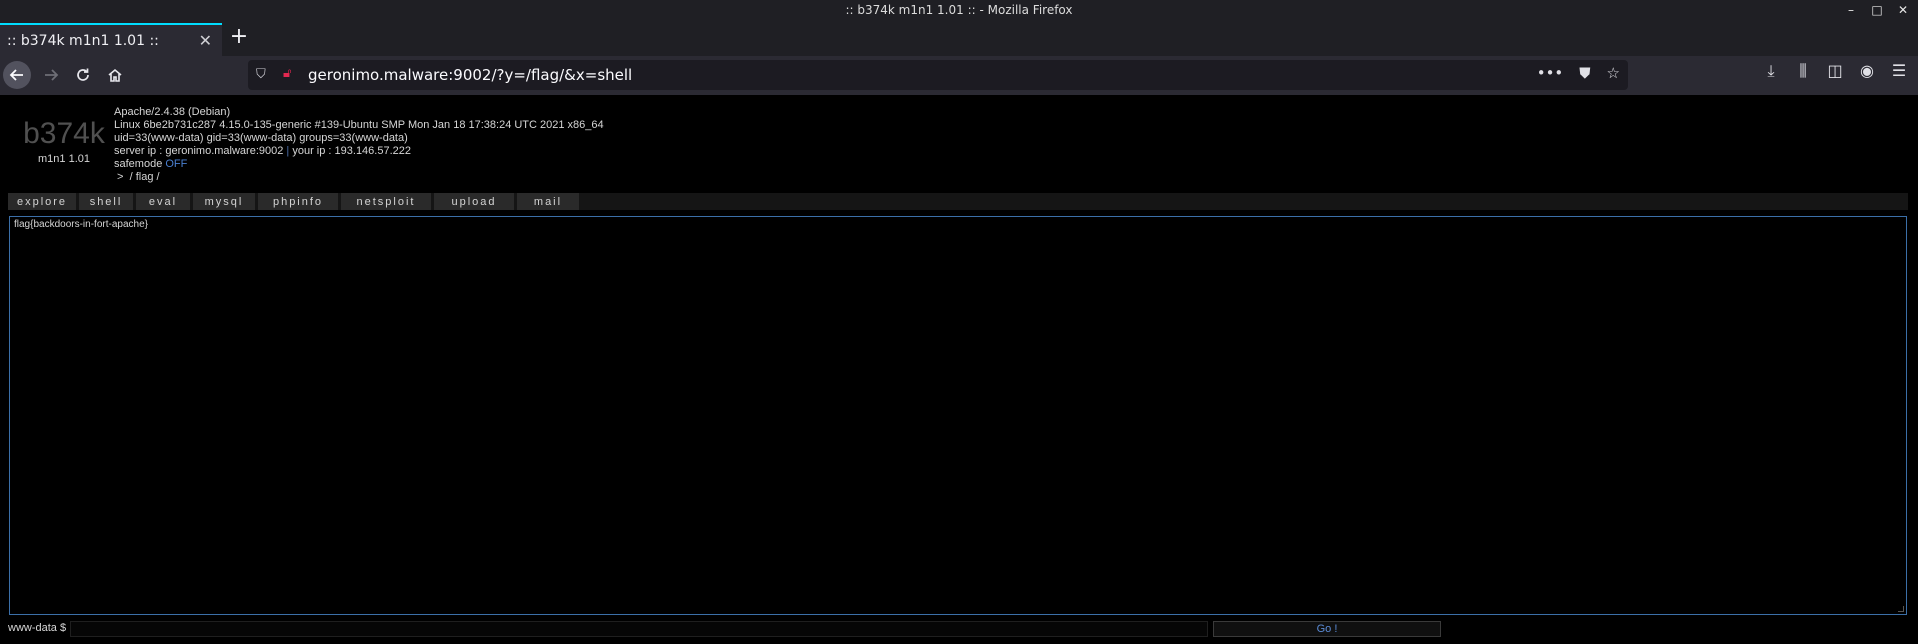  I want to click on pocket-icon: ⛊, so click(1584, 73).